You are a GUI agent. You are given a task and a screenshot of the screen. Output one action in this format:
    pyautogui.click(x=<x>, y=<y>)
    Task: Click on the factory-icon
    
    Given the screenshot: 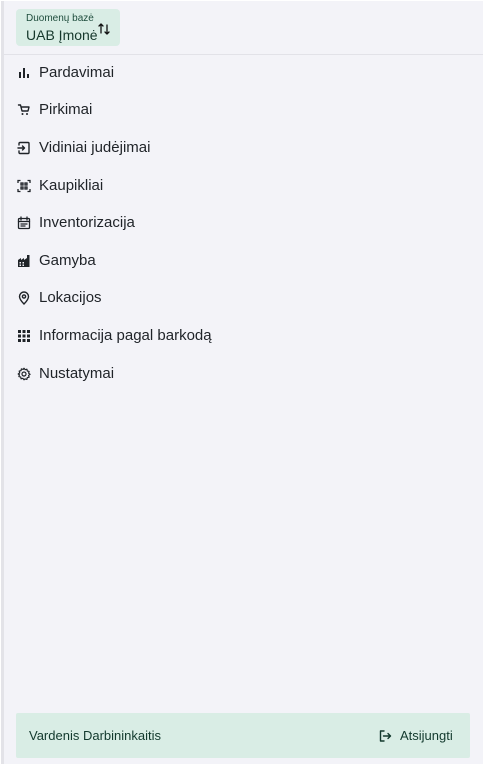 What is the action you would take?
    pyautogui.click(x=24, y=261)
    